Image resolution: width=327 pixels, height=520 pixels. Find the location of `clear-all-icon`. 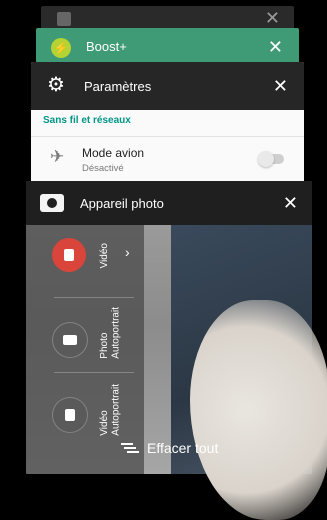

clear-all-icon is located at coordinates (130, 448).